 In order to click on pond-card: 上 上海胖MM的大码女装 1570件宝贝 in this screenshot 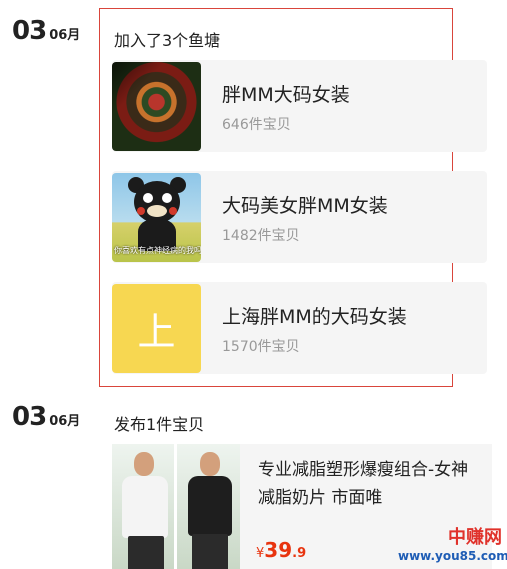, I will do `click(299, 328)`.